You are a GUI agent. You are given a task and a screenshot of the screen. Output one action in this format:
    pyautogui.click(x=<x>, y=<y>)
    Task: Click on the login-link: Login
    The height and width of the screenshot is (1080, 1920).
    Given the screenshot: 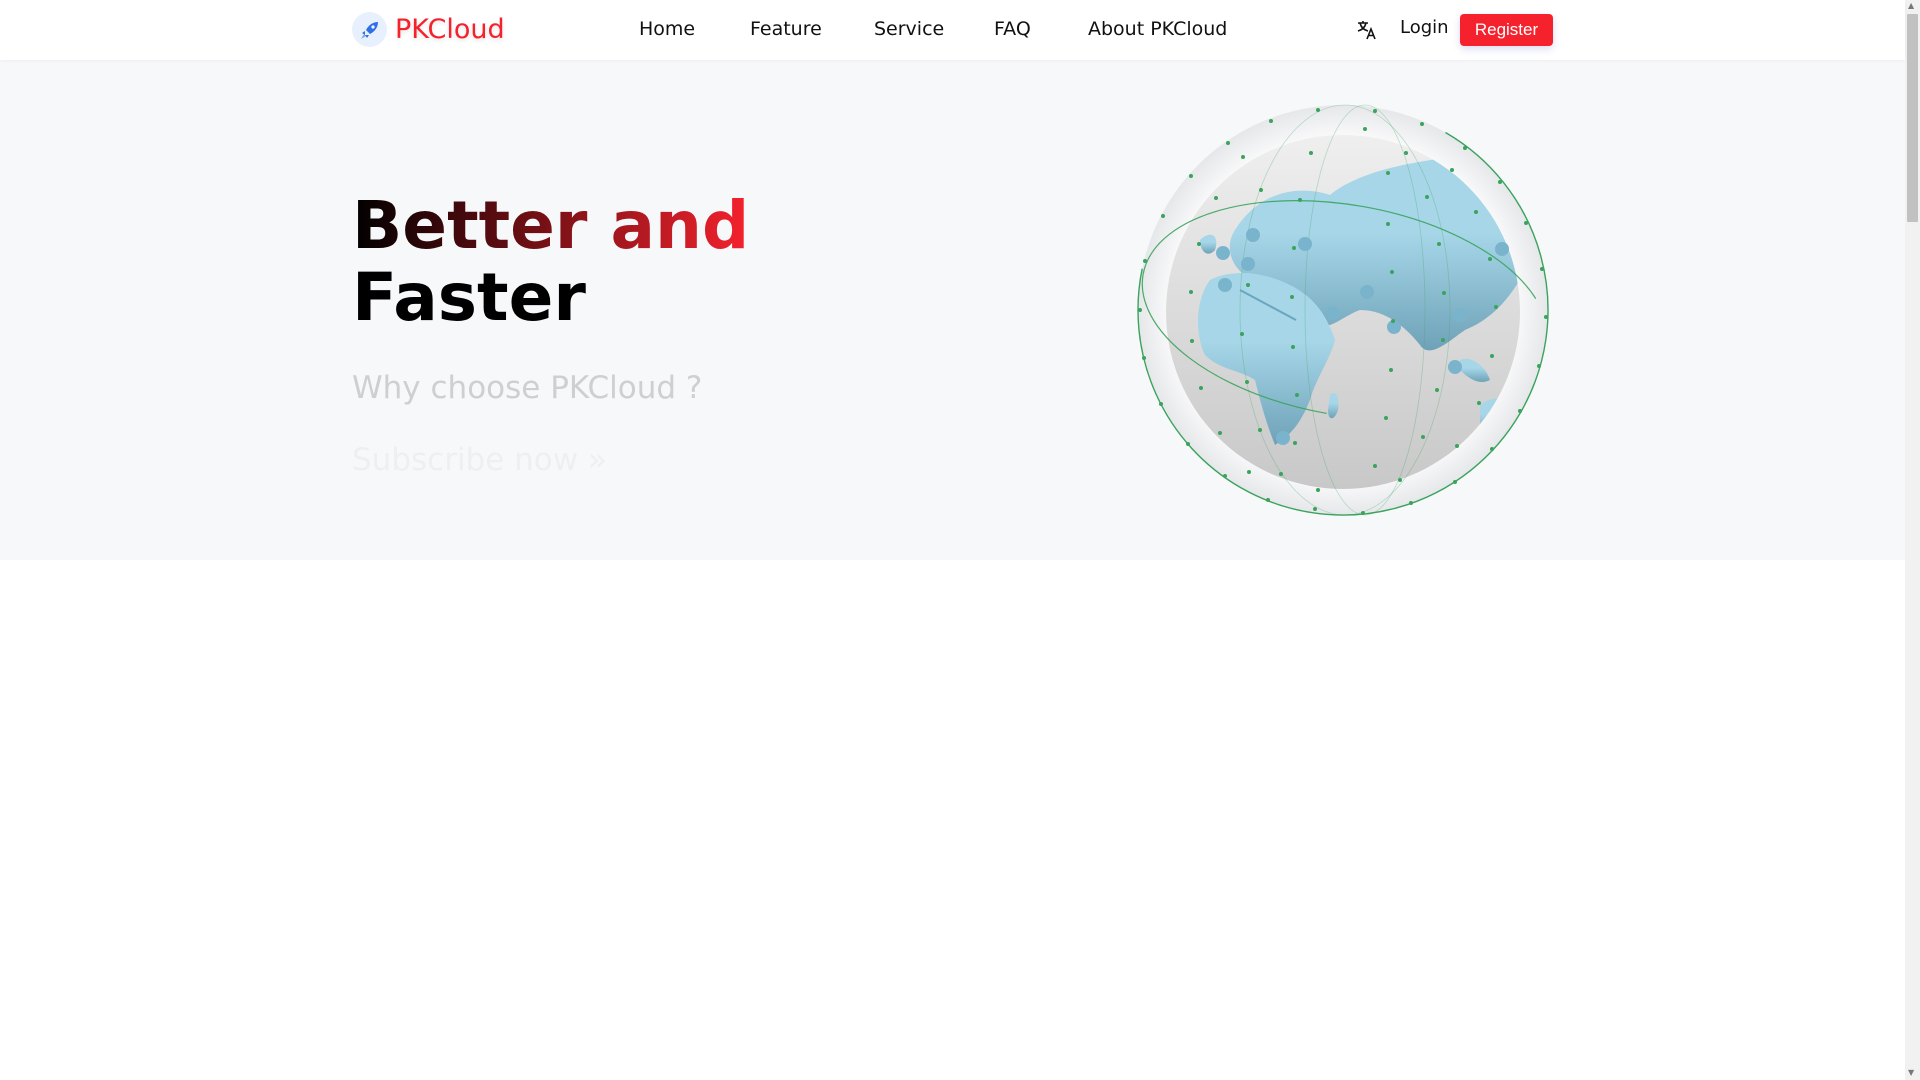 What is the action you would take?
    pyautogui.click(x=1424, y=27)
    